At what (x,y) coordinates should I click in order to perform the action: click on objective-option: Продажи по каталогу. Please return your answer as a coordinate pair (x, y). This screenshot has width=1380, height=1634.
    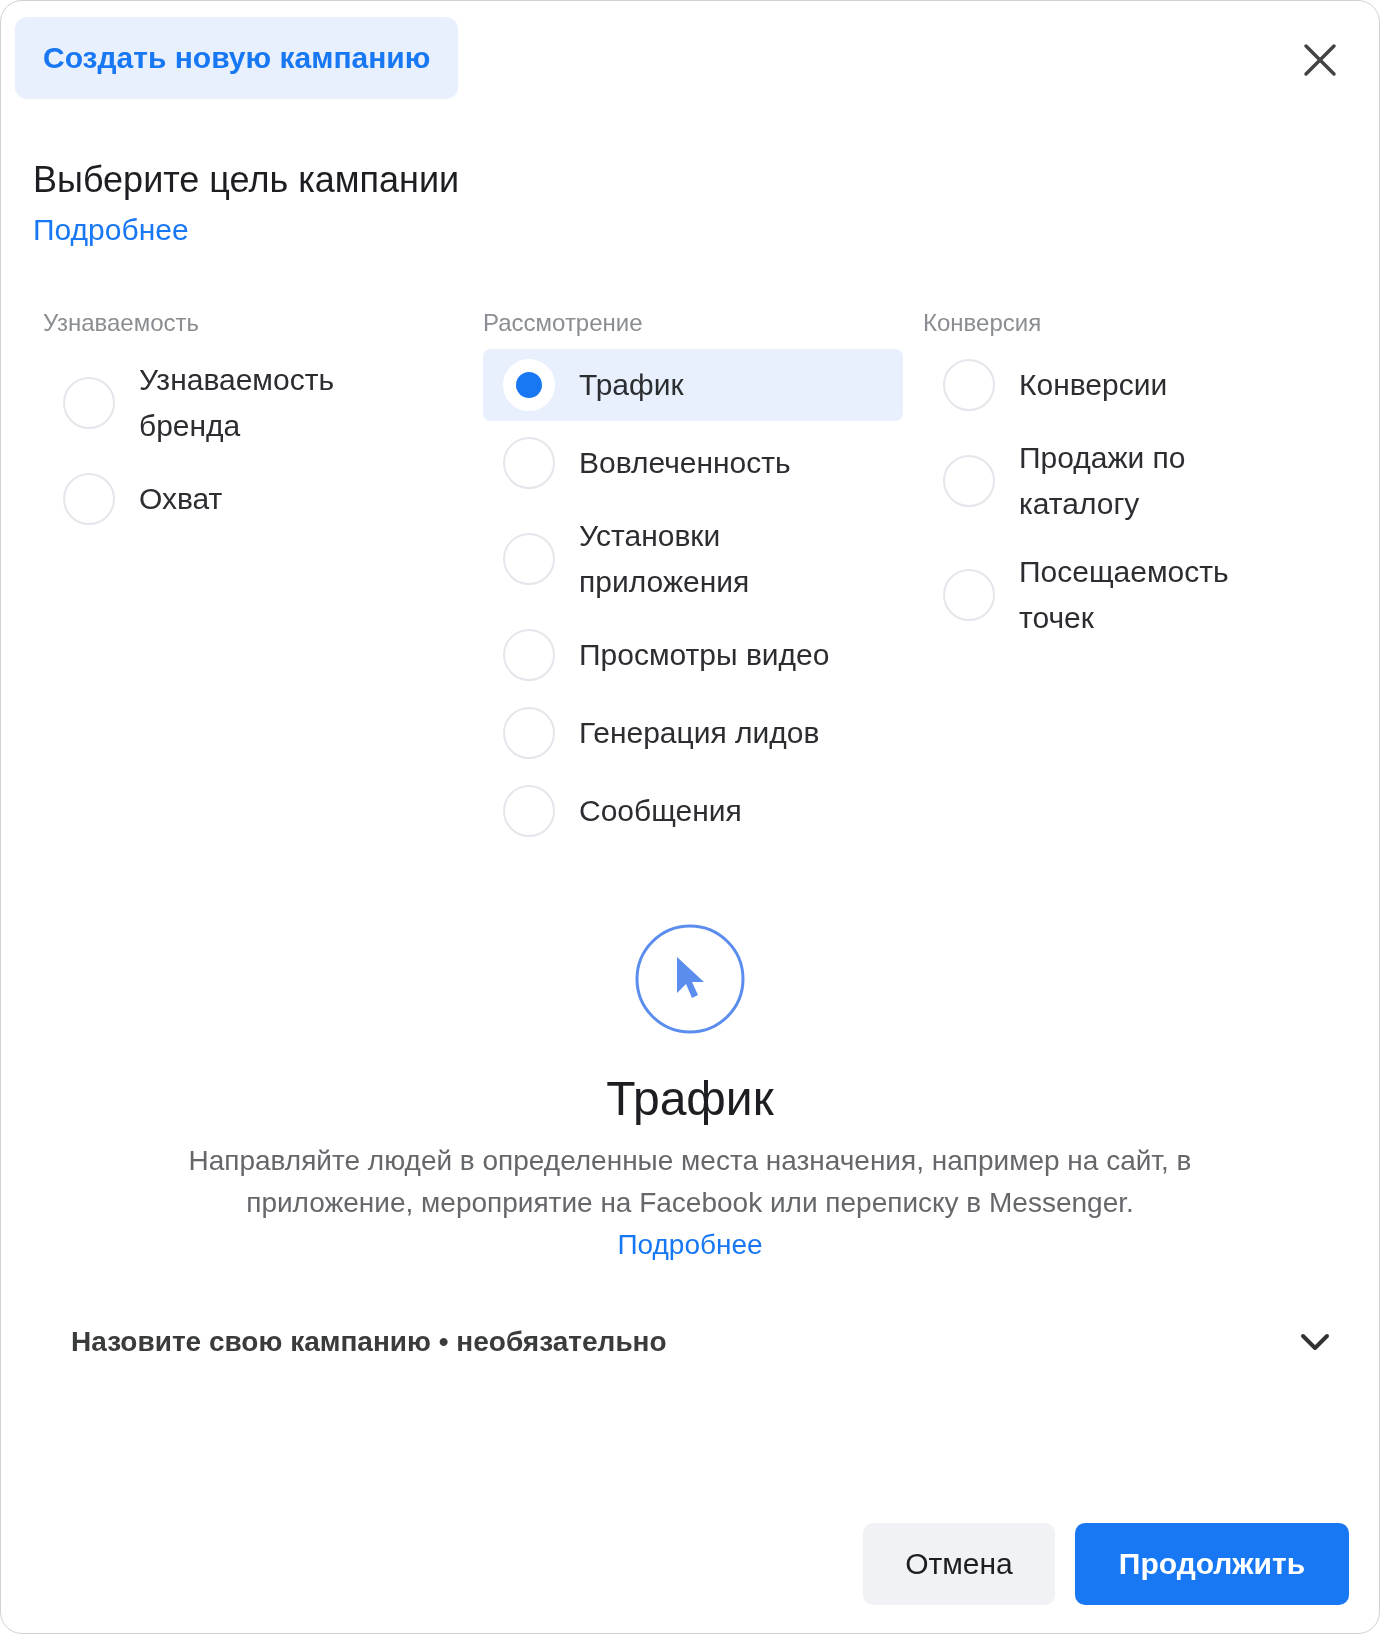
    Looking at the image, I should click on (1133, 481).